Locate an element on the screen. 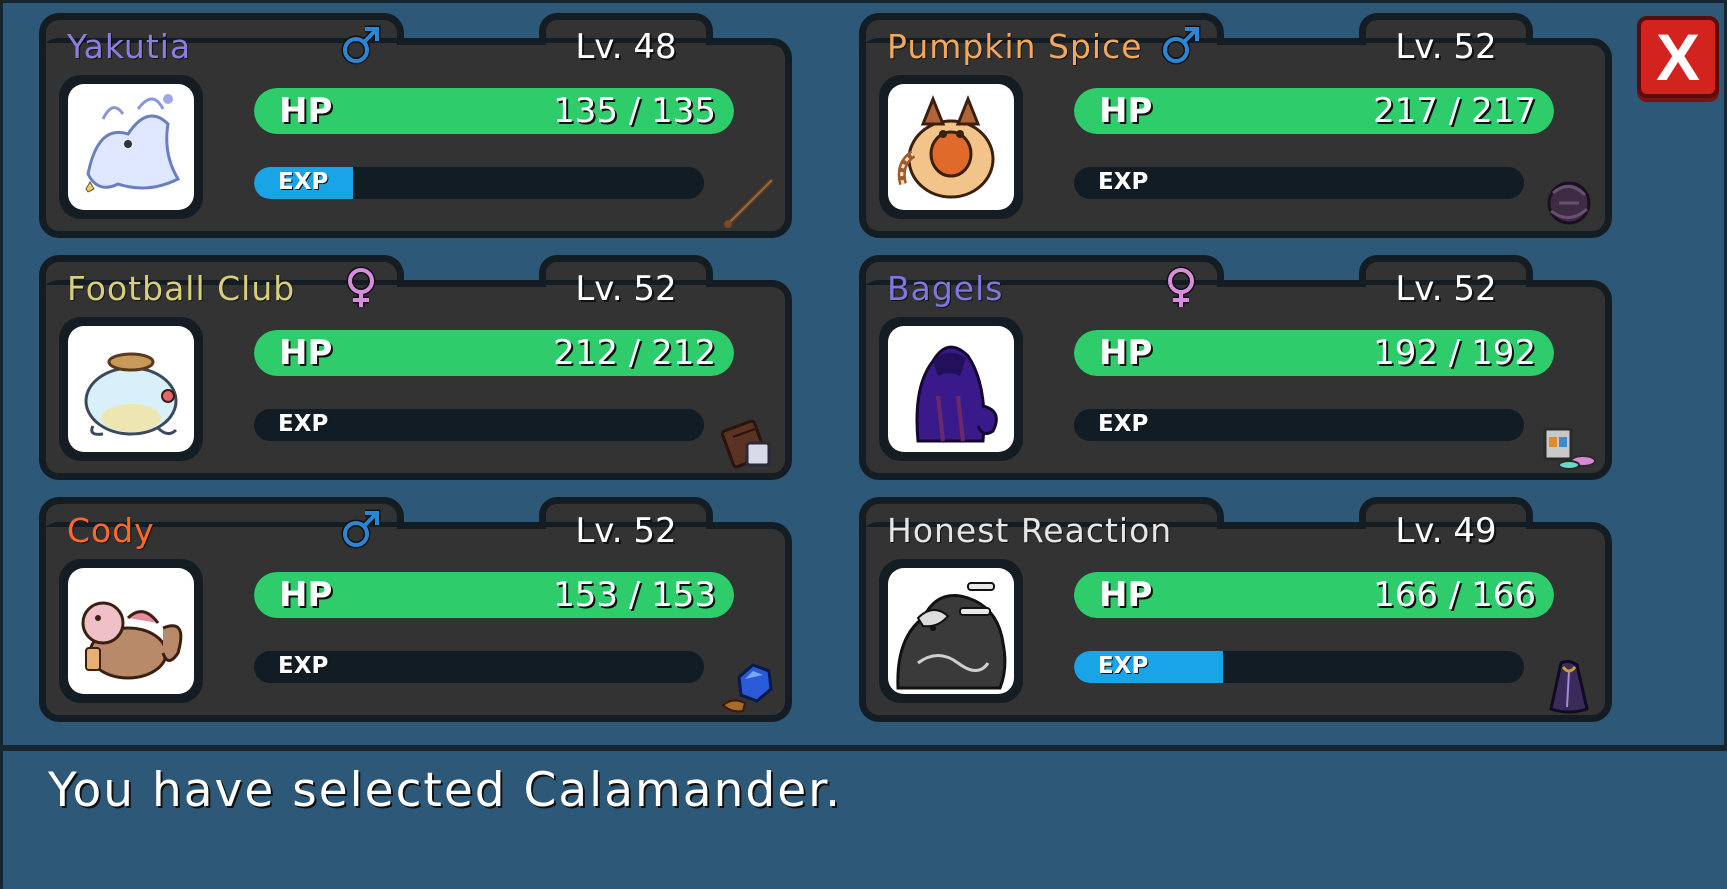  pumpkin-raccoon-icon is located at coordinates (946, 146).